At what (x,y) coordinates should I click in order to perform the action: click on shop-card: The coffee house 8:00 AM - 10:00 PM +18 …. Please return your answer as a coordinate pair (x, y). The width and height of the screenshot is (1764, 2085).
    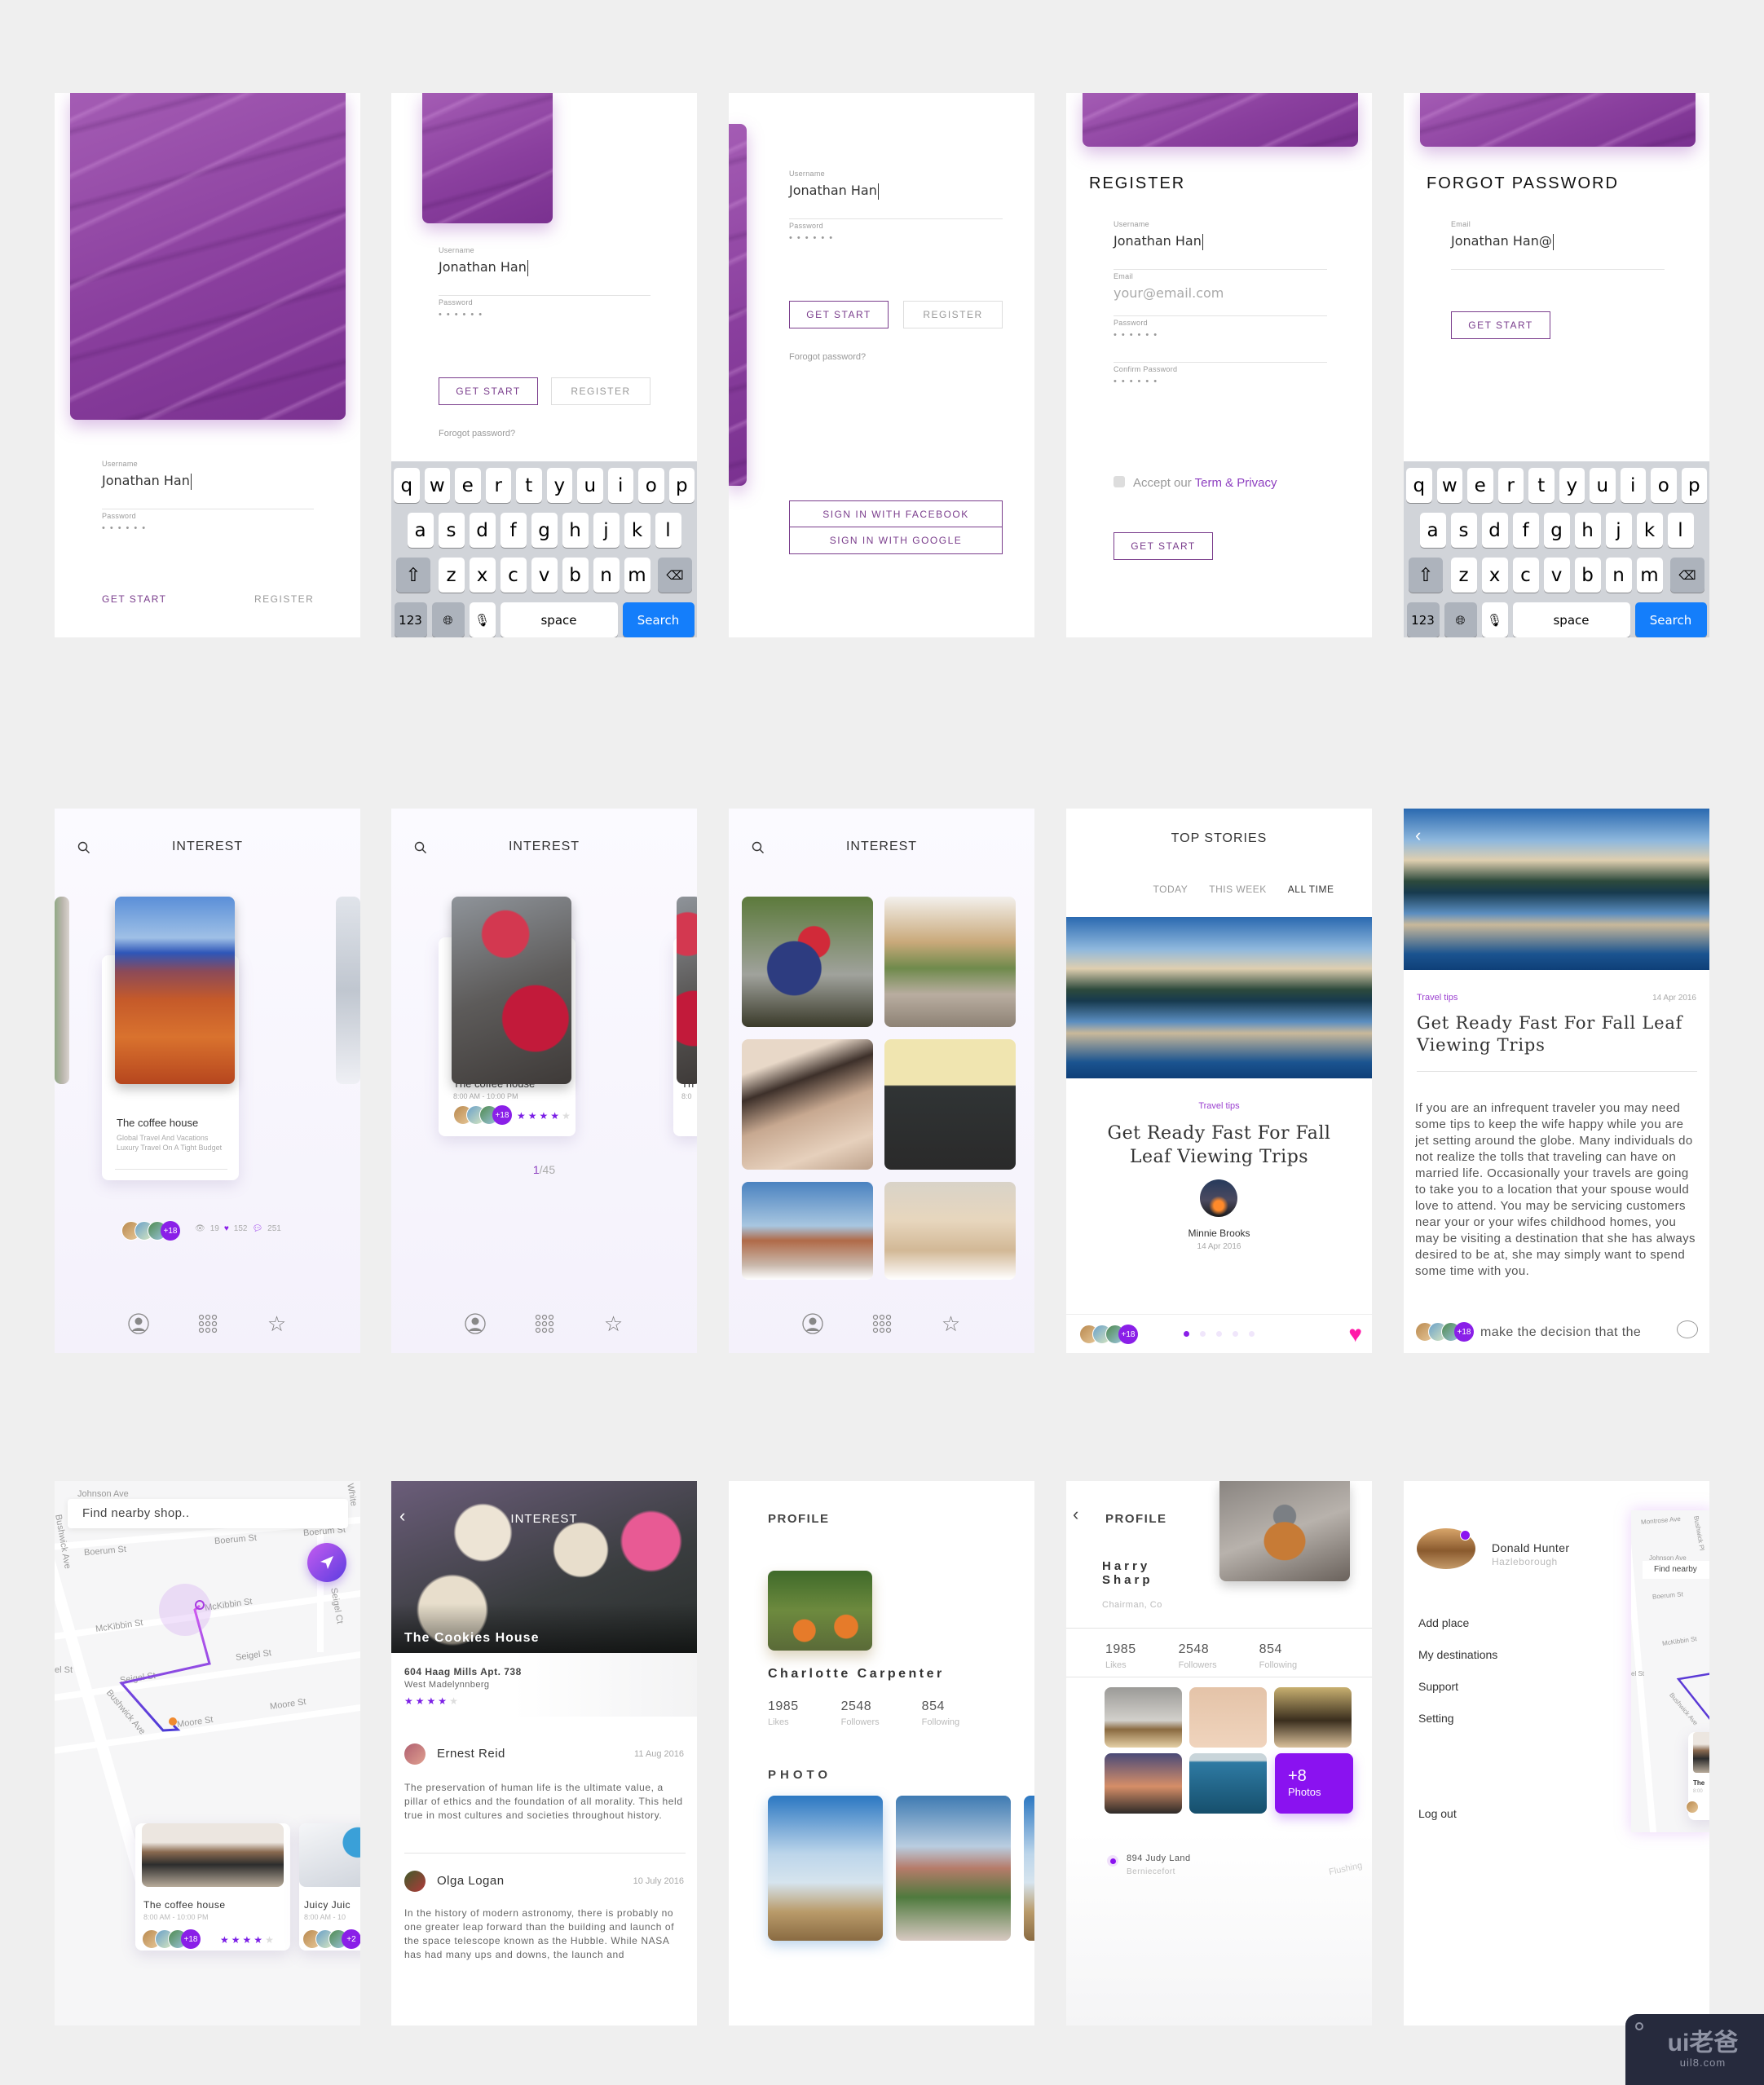
    Looking at the image, I should click on (212, 1887).